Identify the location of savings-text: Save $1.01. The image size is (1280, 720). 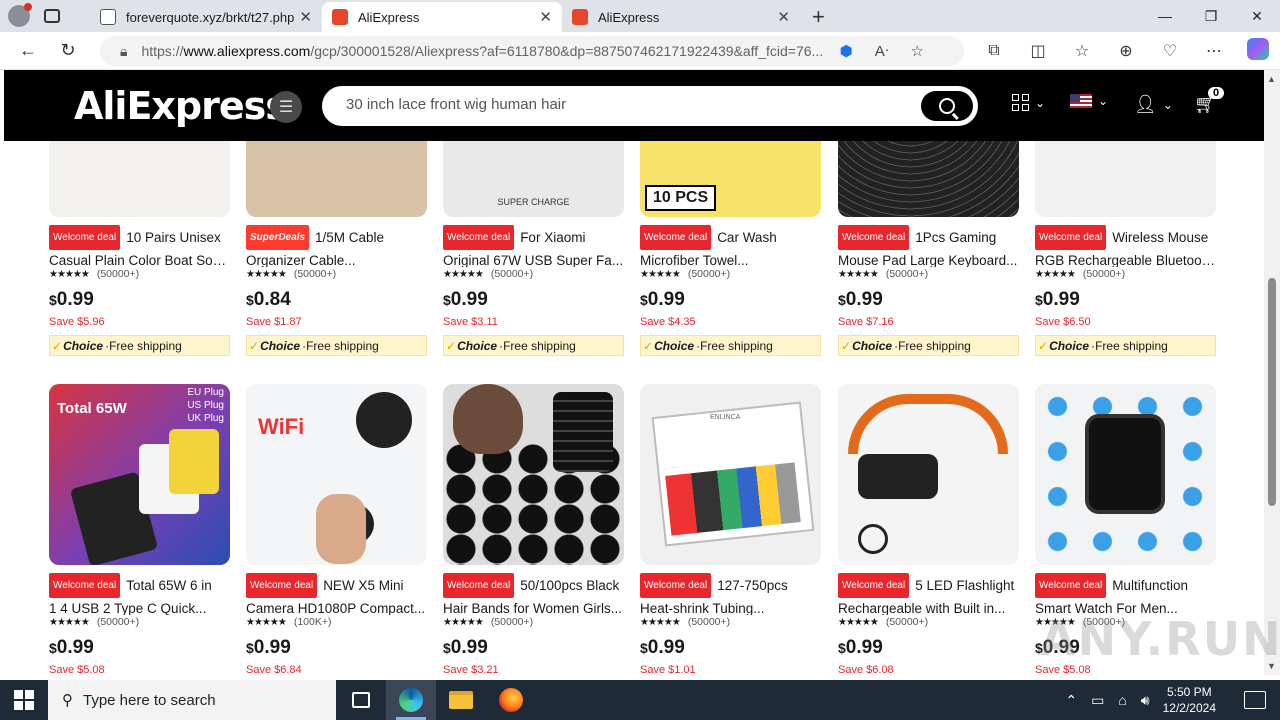
(668, 669).